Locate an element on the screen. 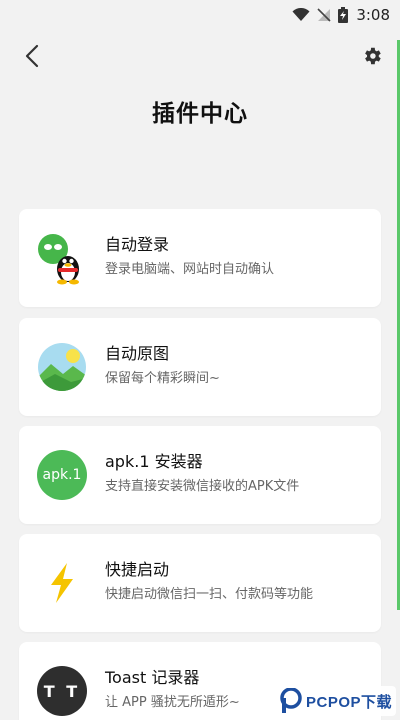 The height and width of the screenshot is (720, 400). plugin-title: Toast 记录器 is located at coordinates (152, 677).